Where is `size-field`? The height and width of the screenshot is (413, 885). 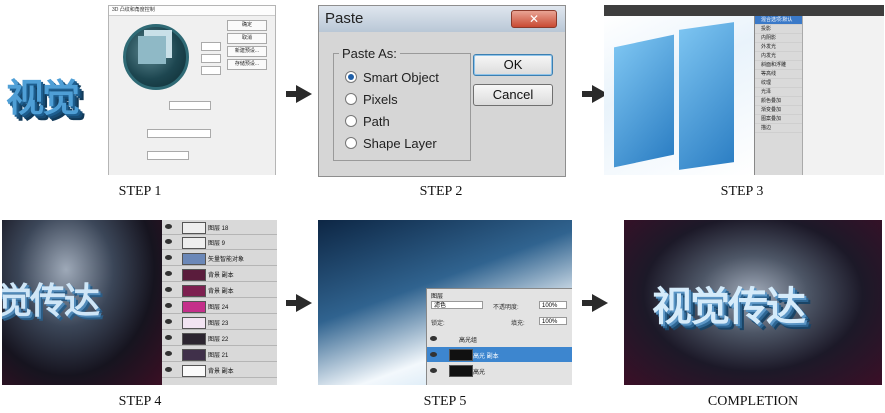
size-field is located at coordinates (168, 155).